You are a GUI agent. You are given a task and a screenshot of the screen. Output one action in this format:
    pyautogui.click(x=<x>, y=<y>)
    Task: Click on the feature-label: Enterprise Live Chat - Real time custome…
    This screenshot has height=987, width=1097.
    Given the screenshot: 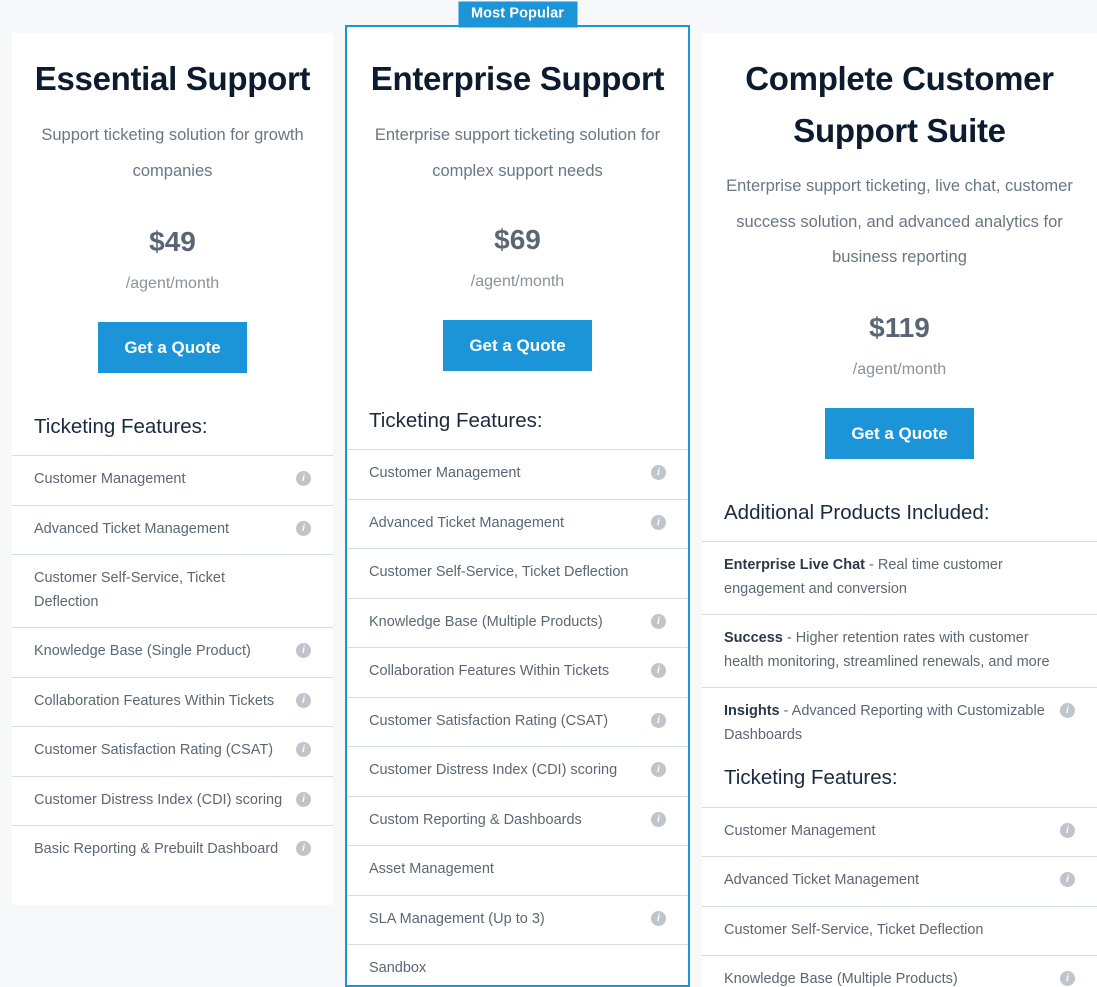 What is the action you would take?
    pyautogui.click(x=863, y=577)
    